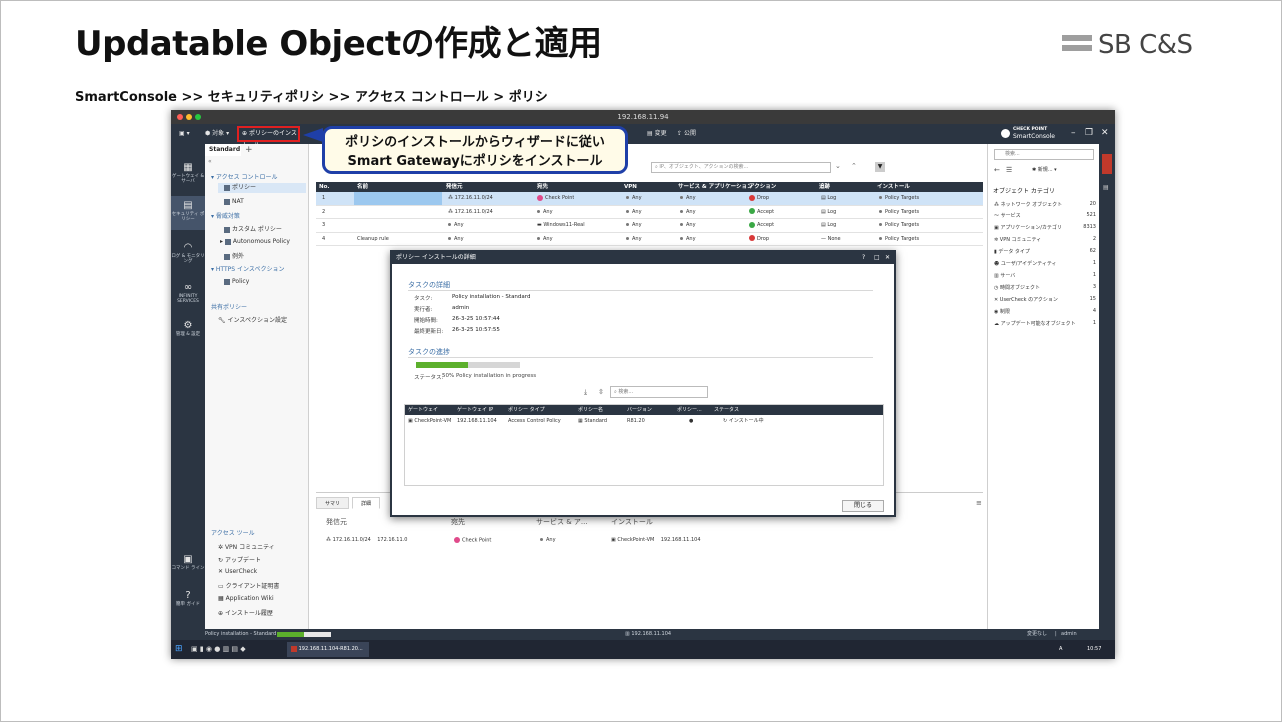 This screenshot has height=722, width=1282. What do you see at coordinates (188, 293) in the screenshot?
I see `nav-infinity: ∞ INFINITY SERVICES` at bounding box center [188, 293].